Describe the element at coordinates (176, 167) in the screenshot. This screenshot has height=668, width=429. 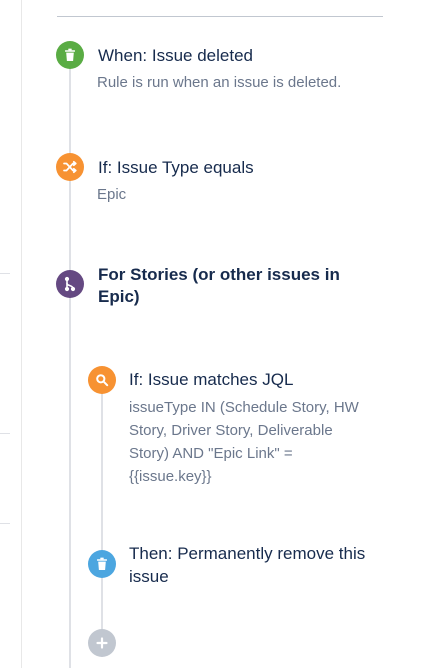
I see `condition-title: If: Issue Type equals` at that location.